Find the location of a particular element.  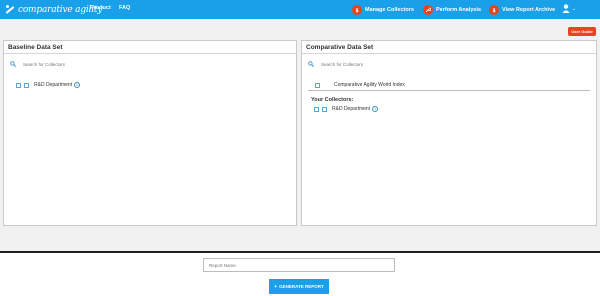

baseline-title: Baseline Data Set is located at coordinates (35, 47).